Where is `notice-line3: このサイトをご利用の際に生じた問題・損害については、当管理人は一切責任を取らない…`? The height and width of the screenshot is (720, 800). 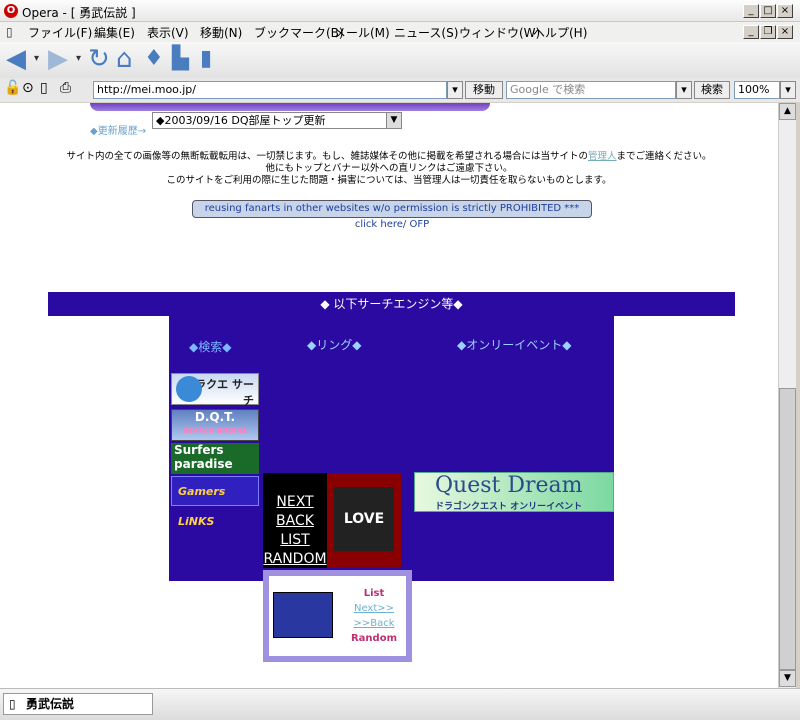
notice-line3: このサイトをご利用の際に生じた問題・損害については、当管理人は一切責任を取らない… is located at coordinates (389, 180).